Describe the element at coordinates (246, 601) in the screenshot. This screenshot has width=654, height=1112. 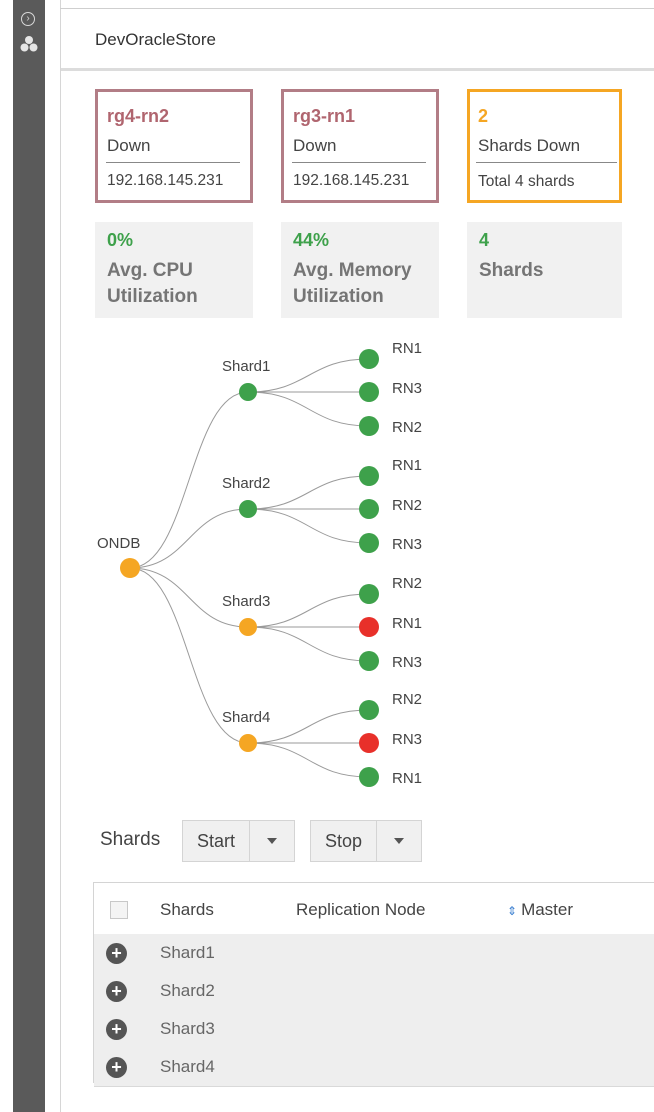
I see `shard-label: Shard3` at that location.